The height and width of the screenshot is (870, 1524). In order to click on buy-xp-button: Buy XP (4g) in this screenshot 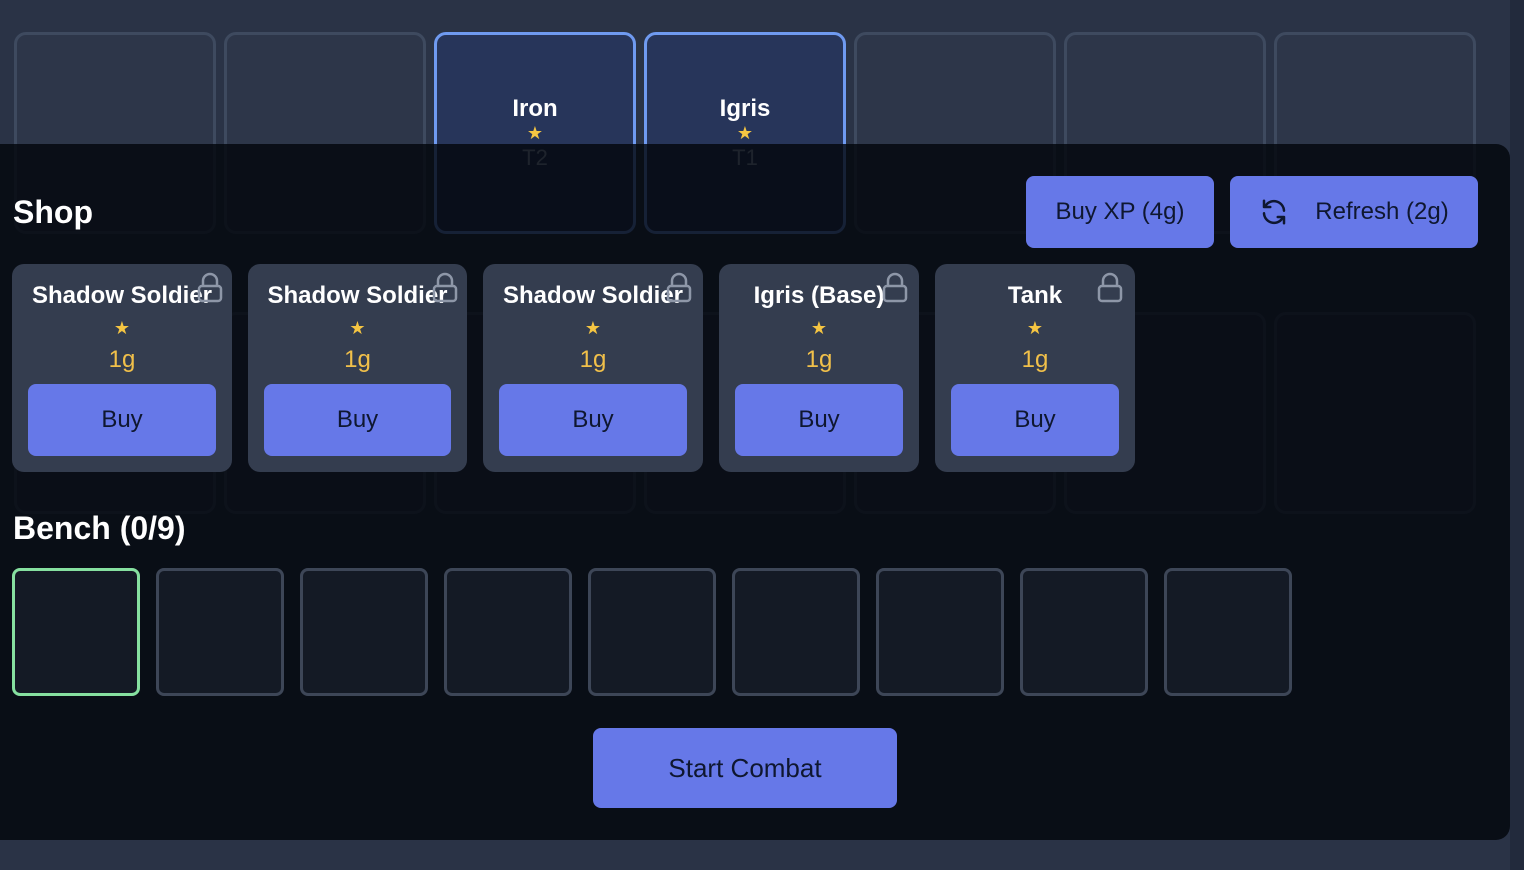, I will do `click(1120, 212)`.